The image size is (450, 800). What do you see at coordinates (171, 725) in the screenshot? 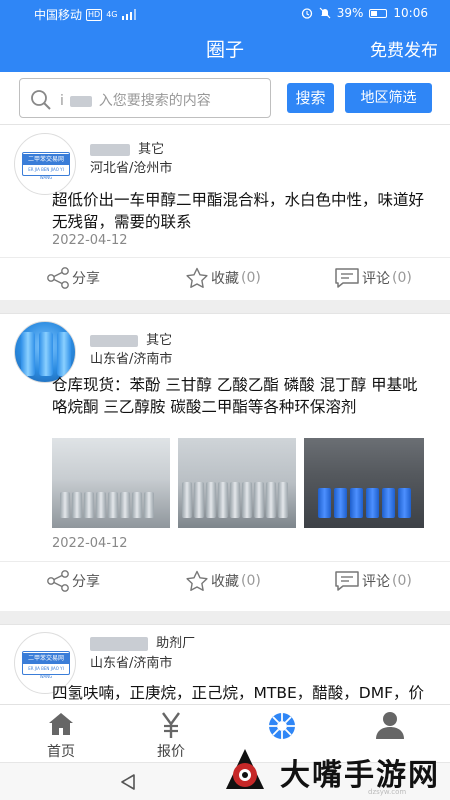
I see `yen-icon` at bounding box center [171, 725].